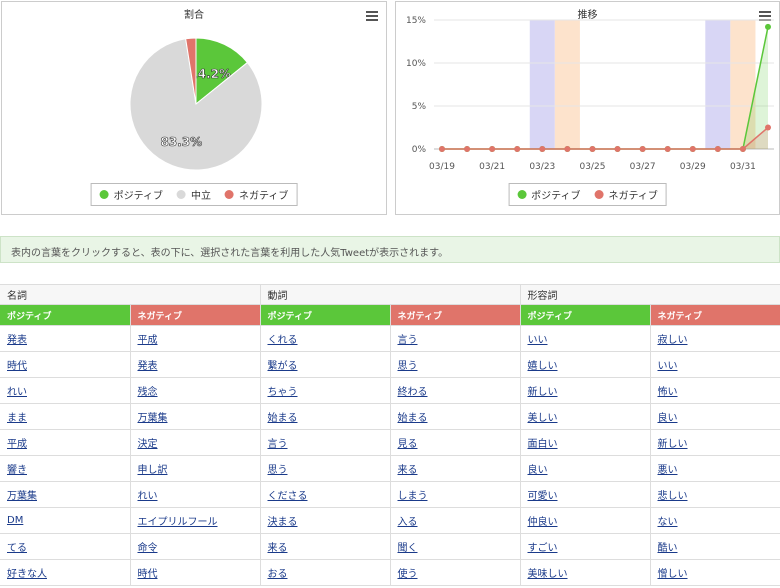  What do you see at coordinates (455, 390) in the screenshot?
I see `table-cell: 終わる` at bounding box center [455, 390].